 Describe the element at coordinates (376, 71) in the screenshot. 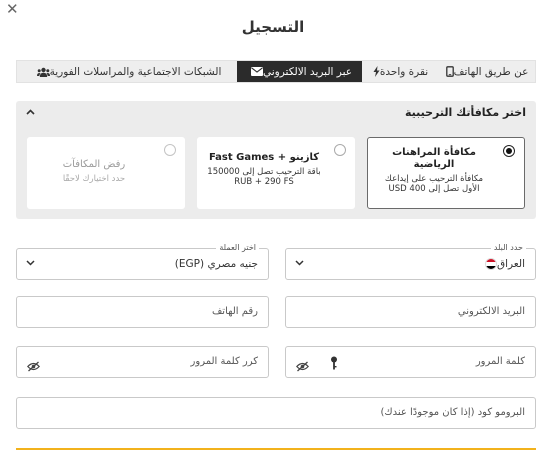

I see `lightning-icon` at that location.